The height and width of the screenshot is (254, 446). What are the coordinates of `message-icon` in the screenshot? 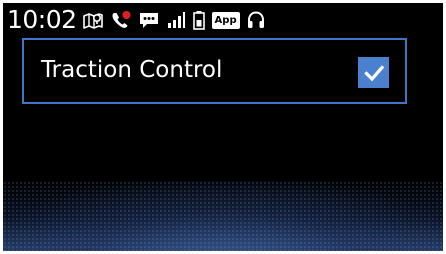 It's located at (149, 20).